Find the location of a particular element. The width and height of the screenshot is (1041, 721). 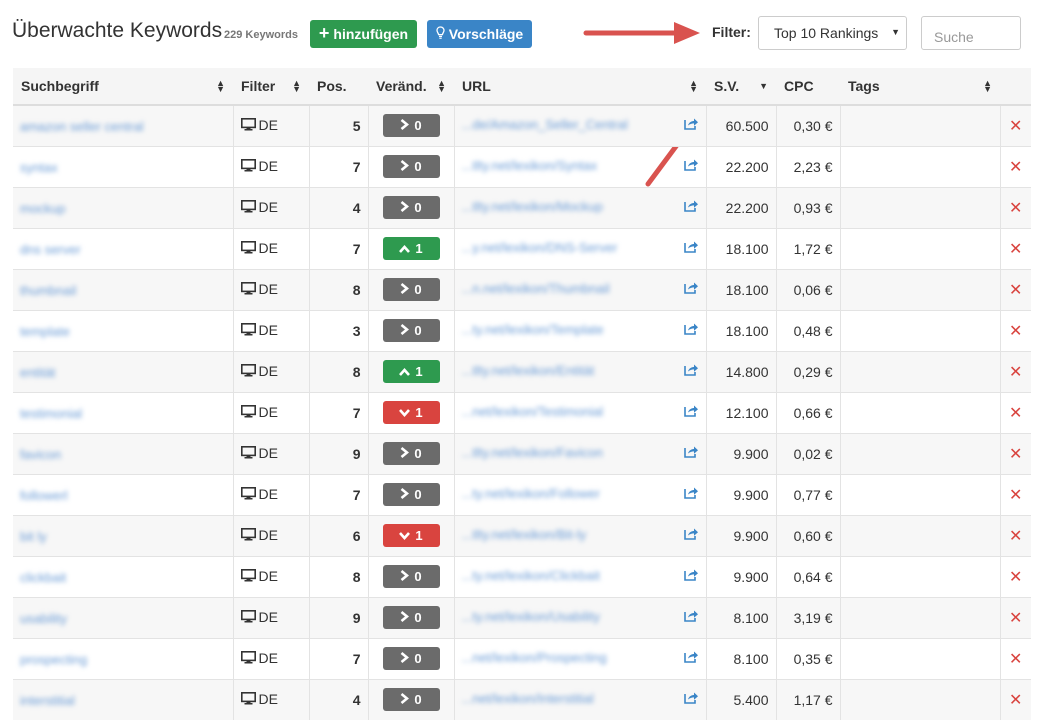

search-input is located at coordinates (971, 33).